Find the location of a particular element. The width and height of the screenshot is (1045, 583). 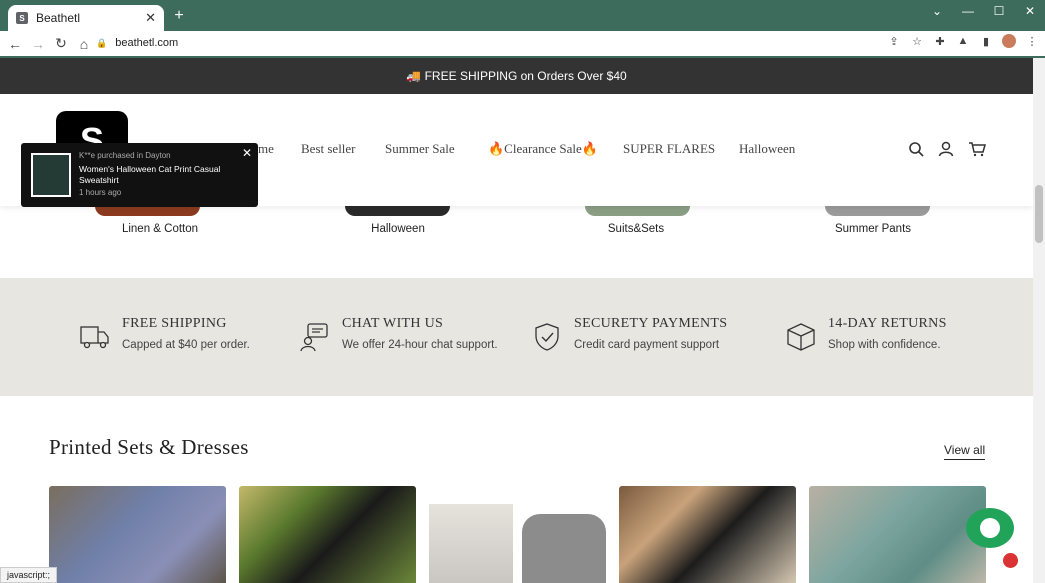

nav-item-summer-sale: Summer Sale is located at coordinates (436, 149).